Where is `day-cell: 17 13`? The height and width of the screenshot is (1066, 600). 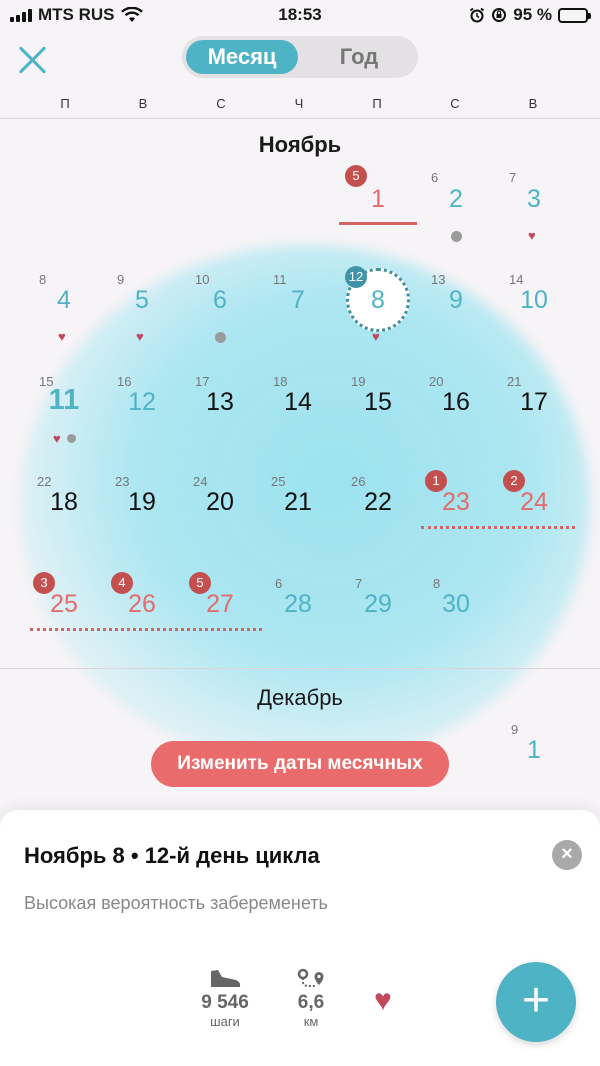 day-cell: 17 13 is located at coordinates (220, 420).